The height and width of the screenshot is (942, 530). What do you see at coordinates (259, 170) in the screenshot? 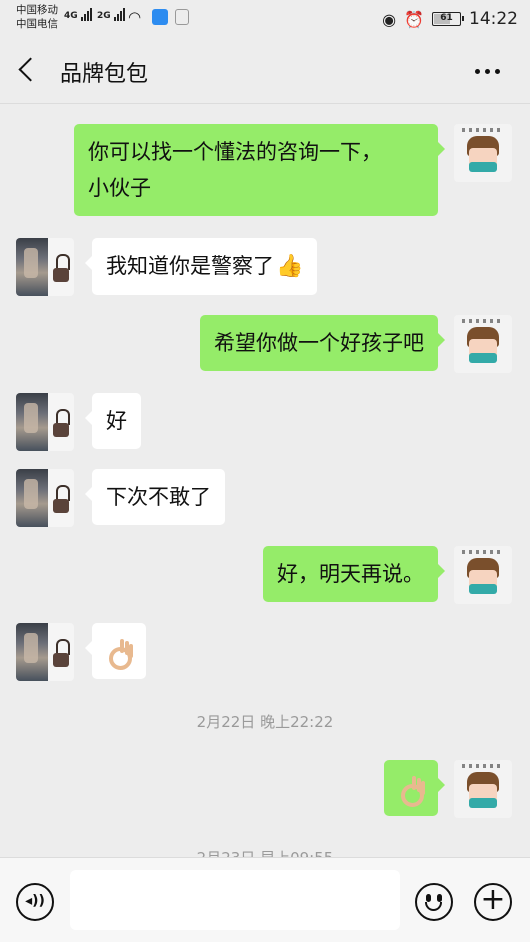
I see `message-bubble: 你可以找一个懂法的咨询一下， 小伙子` at bounding box center [259, 170].